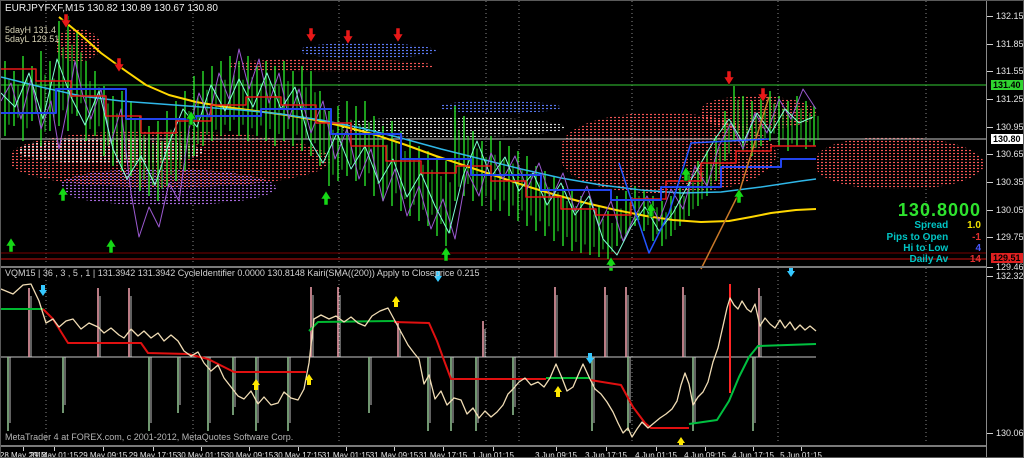 The height and width of the screenshot is (458, 1024). What do you see at coordinates (394, 454) in the screenshot?
I see `time-axis-label: 31 May 09:15` at bounding box center [394, 454].